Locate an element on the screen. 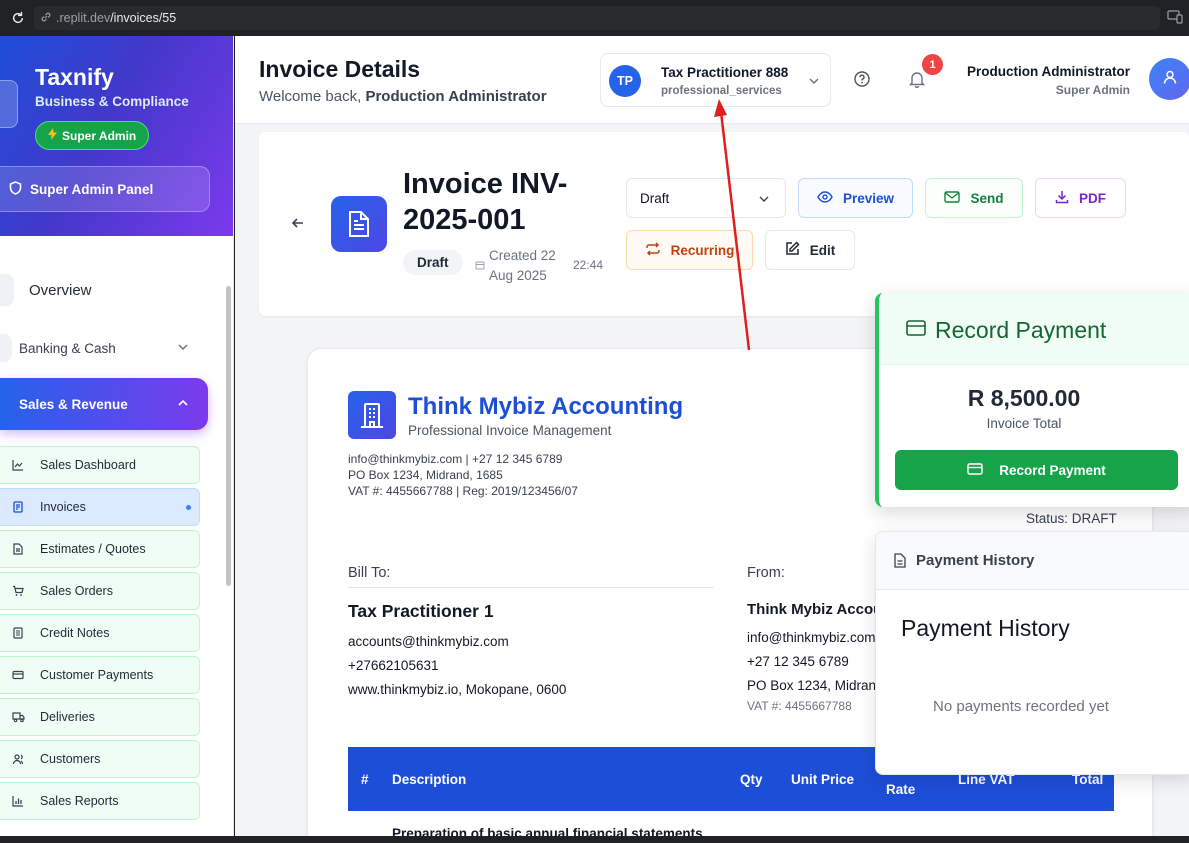  sidebar-item-overview: Overview is located at coordinates (110, 290).